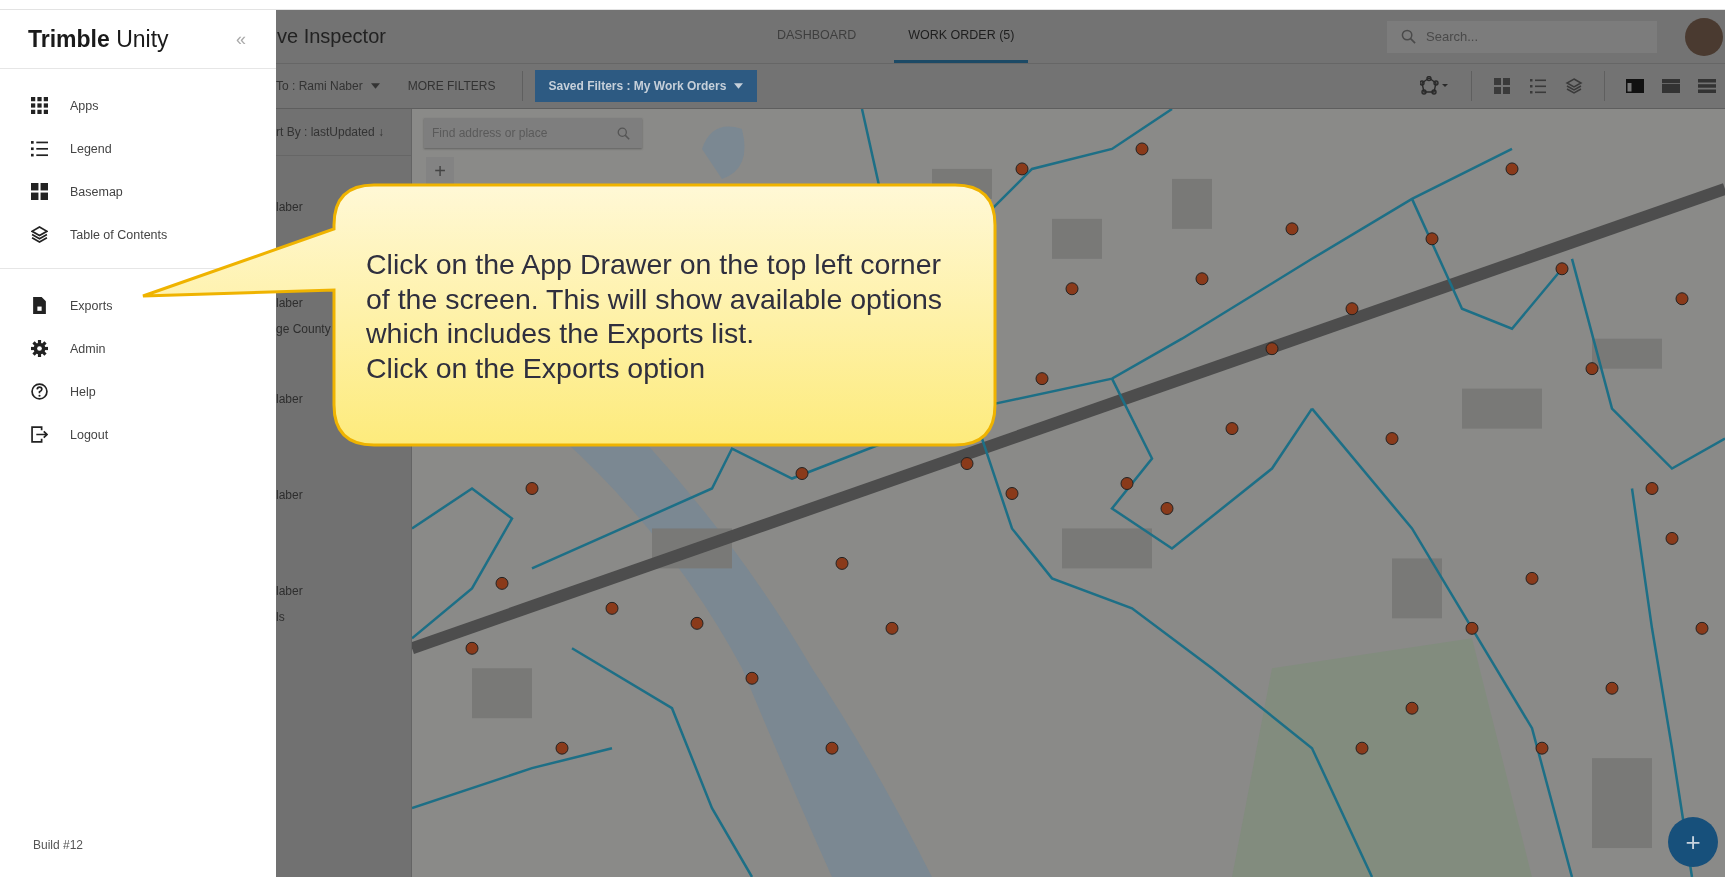 The width and height of the screenshot is (1725, 877). Describe the element at coordinates (138, 234) in the screenshot. I see `drawer-menu-item: Table of Contents` at that location.